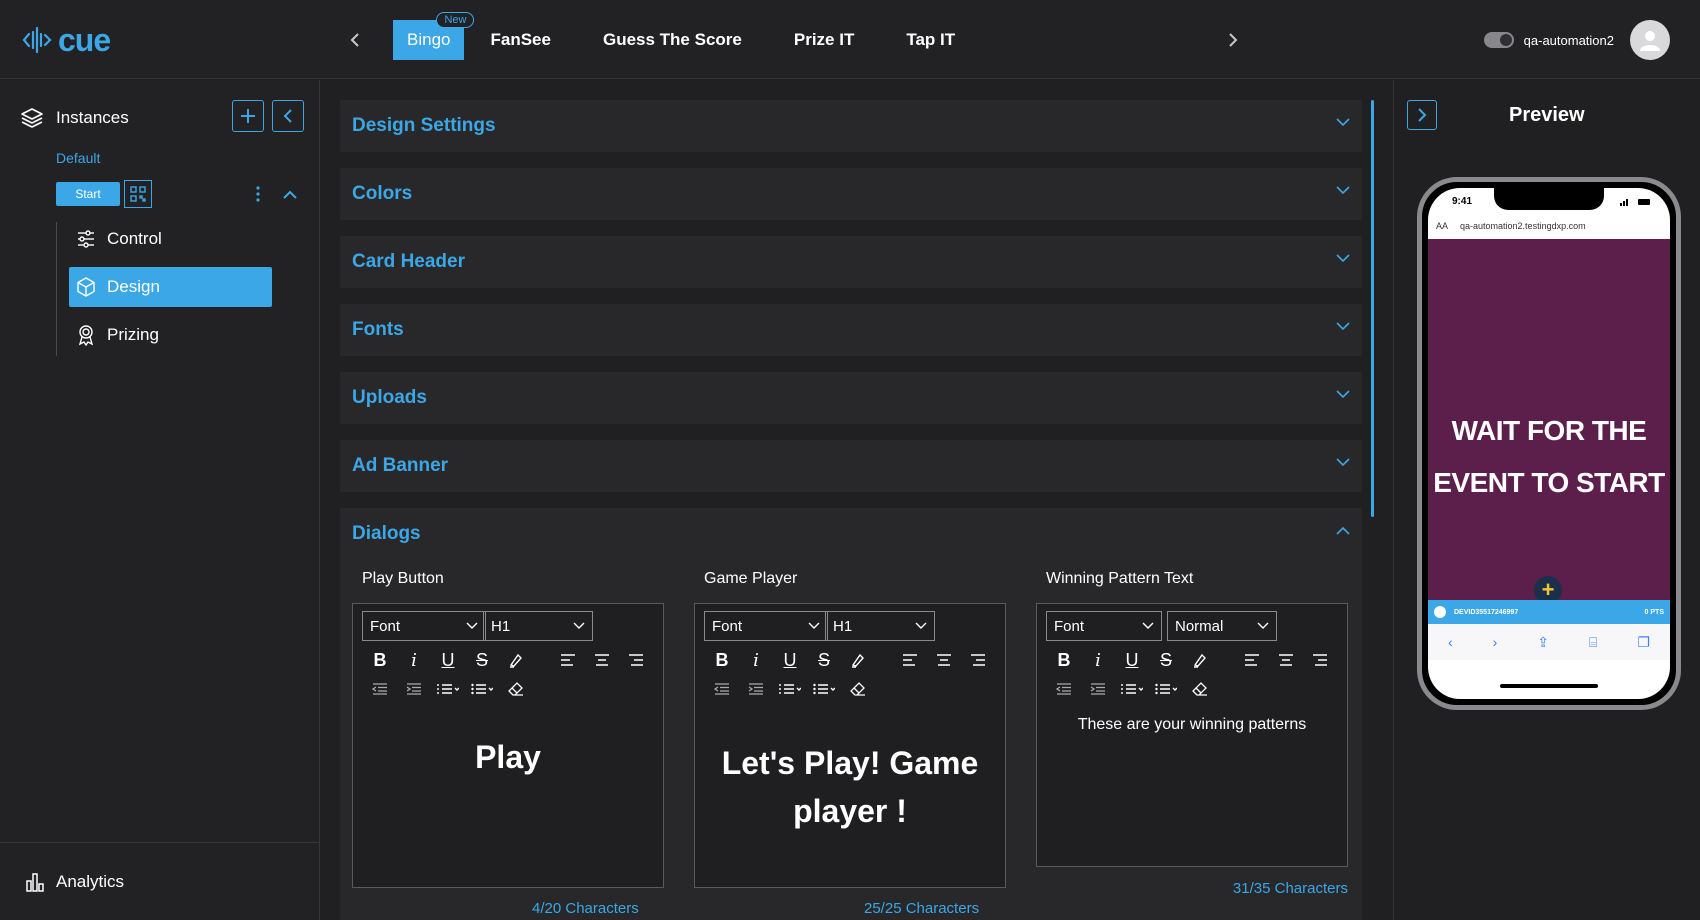 The image size is (1700, 920). I want to click on editor-label: Winning Pattern Text, so click(1120, 578).